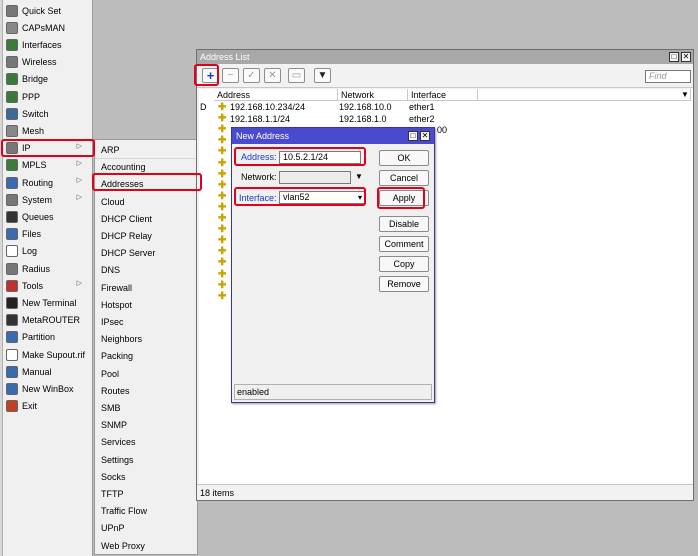  What do you see at coordinates (49, 302) in the screenshot?
I see `menu-item-label: New Terminal` at bounding box center [49, 302].